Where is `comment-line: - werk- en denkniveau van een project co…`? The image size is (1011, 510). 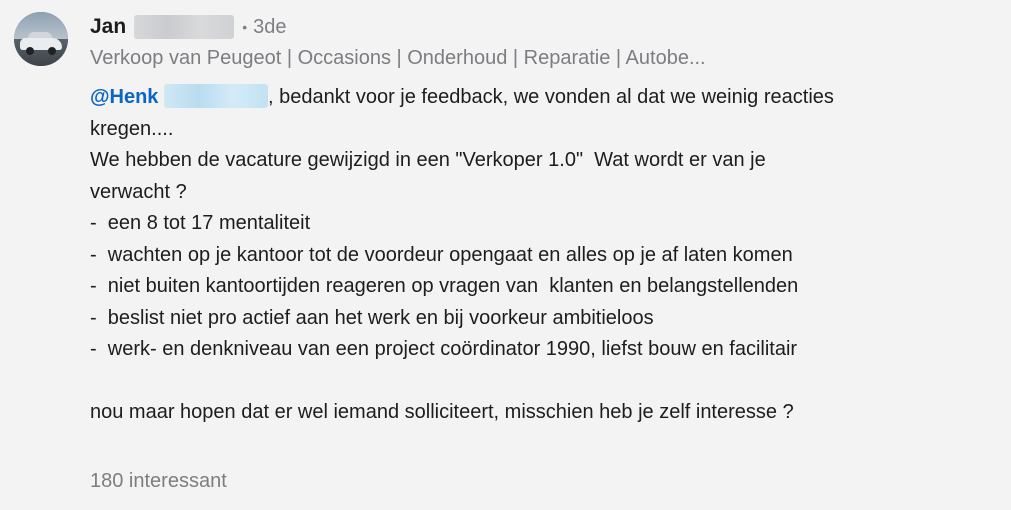 comment-line: - werk- en denkniveau van een project co… is located at coordinates (444, 349).